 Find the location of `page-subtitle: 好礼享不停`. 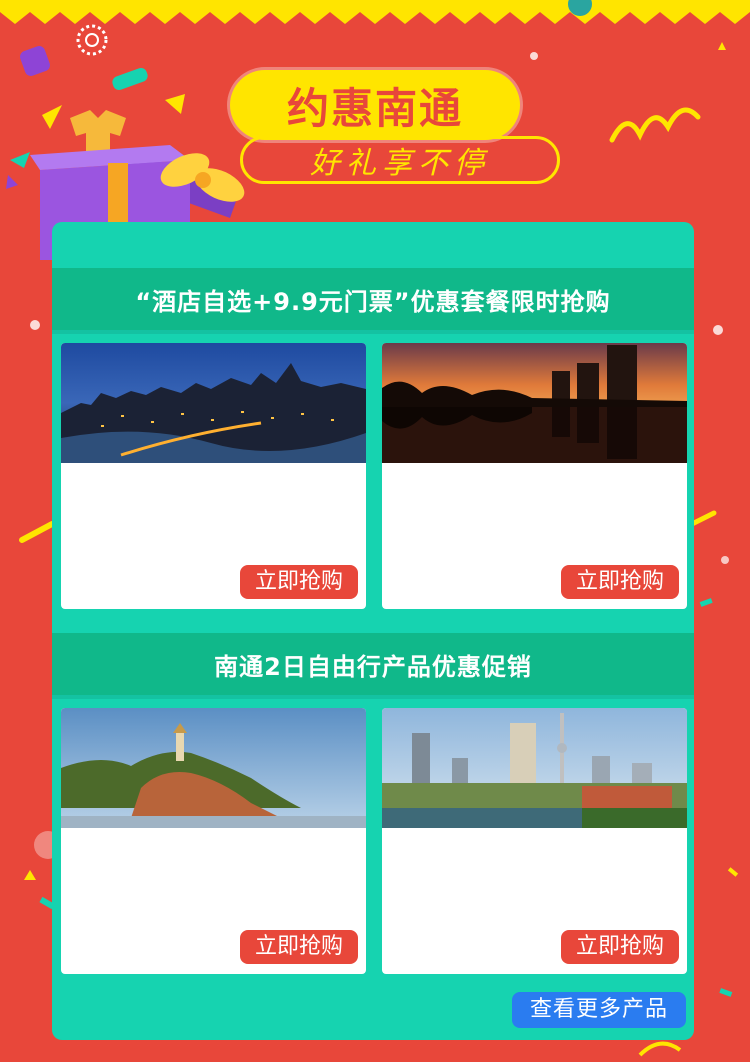

page-subtitle: 好礼享不停 is located at coordinates (400, 163).